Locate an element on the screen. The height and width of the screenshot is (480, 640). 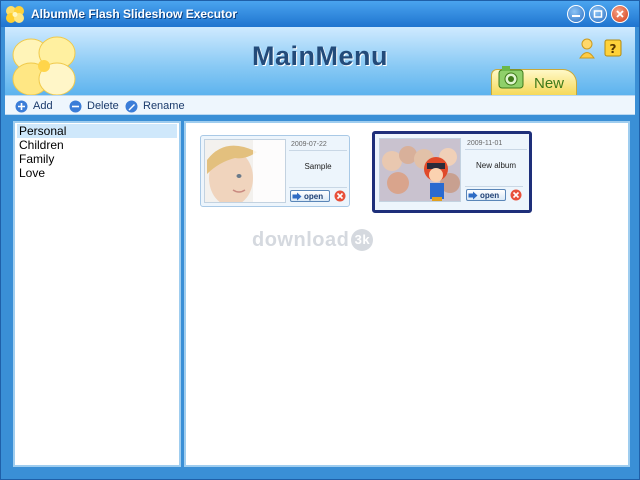
add-icon is located at coordinates (21, 106).